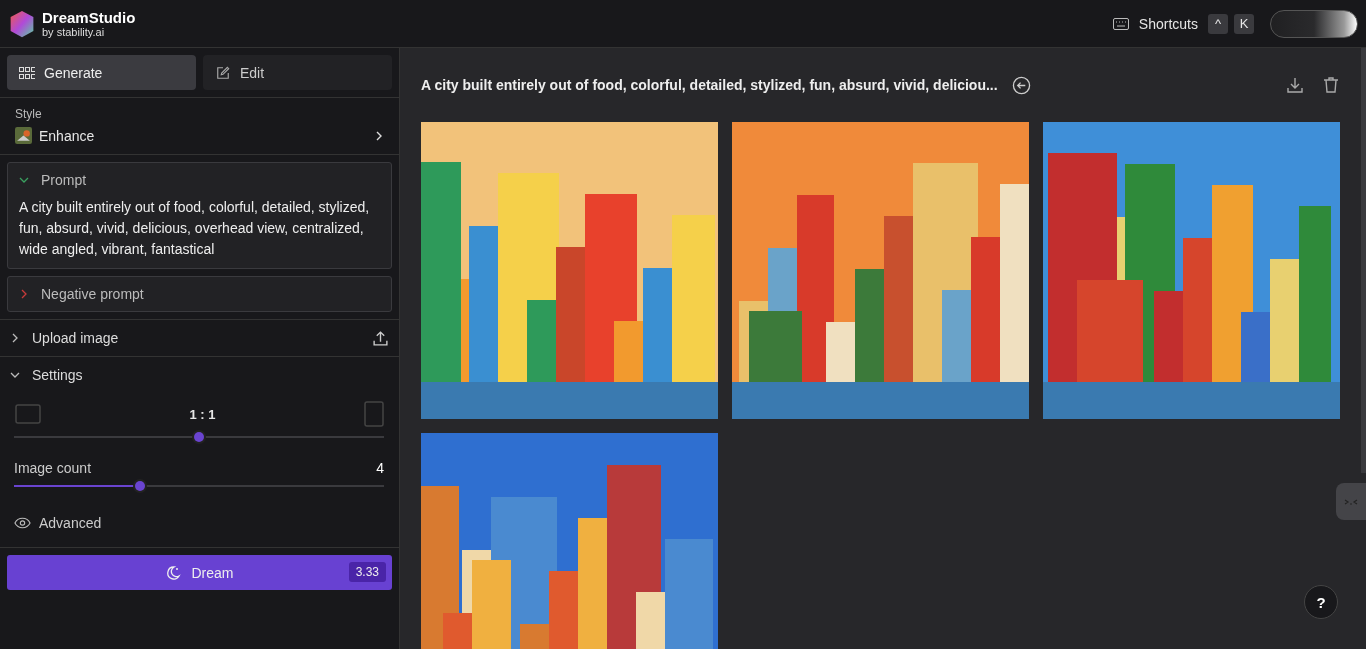 The image size is (1366, 649). What do you see at coordinates (379, 135) in the screenshot?
I see `chevron-right-icon` at bounding box center [379, 135].